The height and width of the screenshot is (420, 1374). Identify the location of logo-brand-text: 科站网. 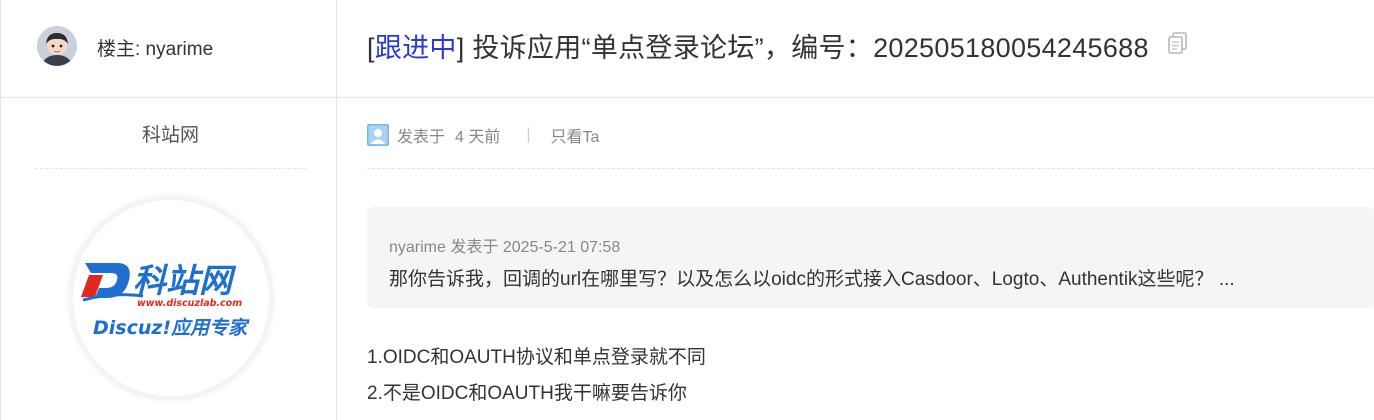
(185, 280).